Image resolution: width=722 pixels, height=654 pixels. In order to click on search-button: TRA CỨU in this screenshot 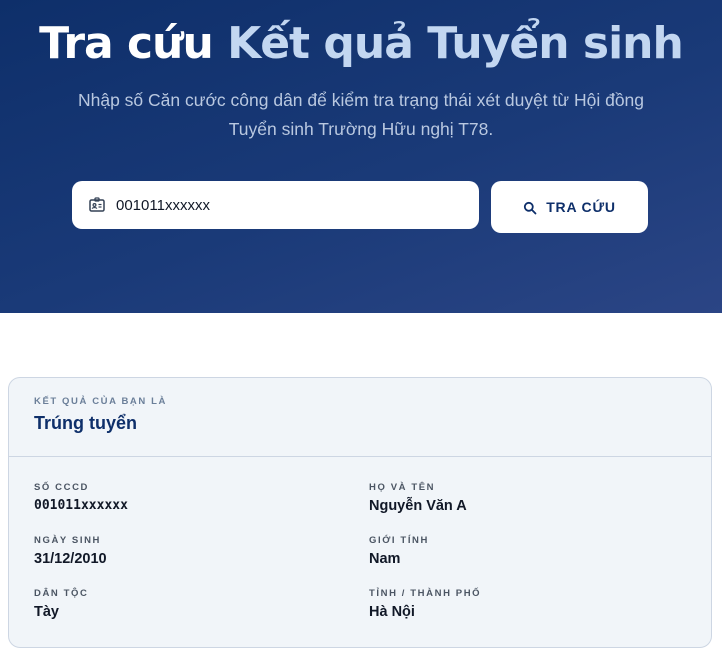, I will do `click(569, 207)`.